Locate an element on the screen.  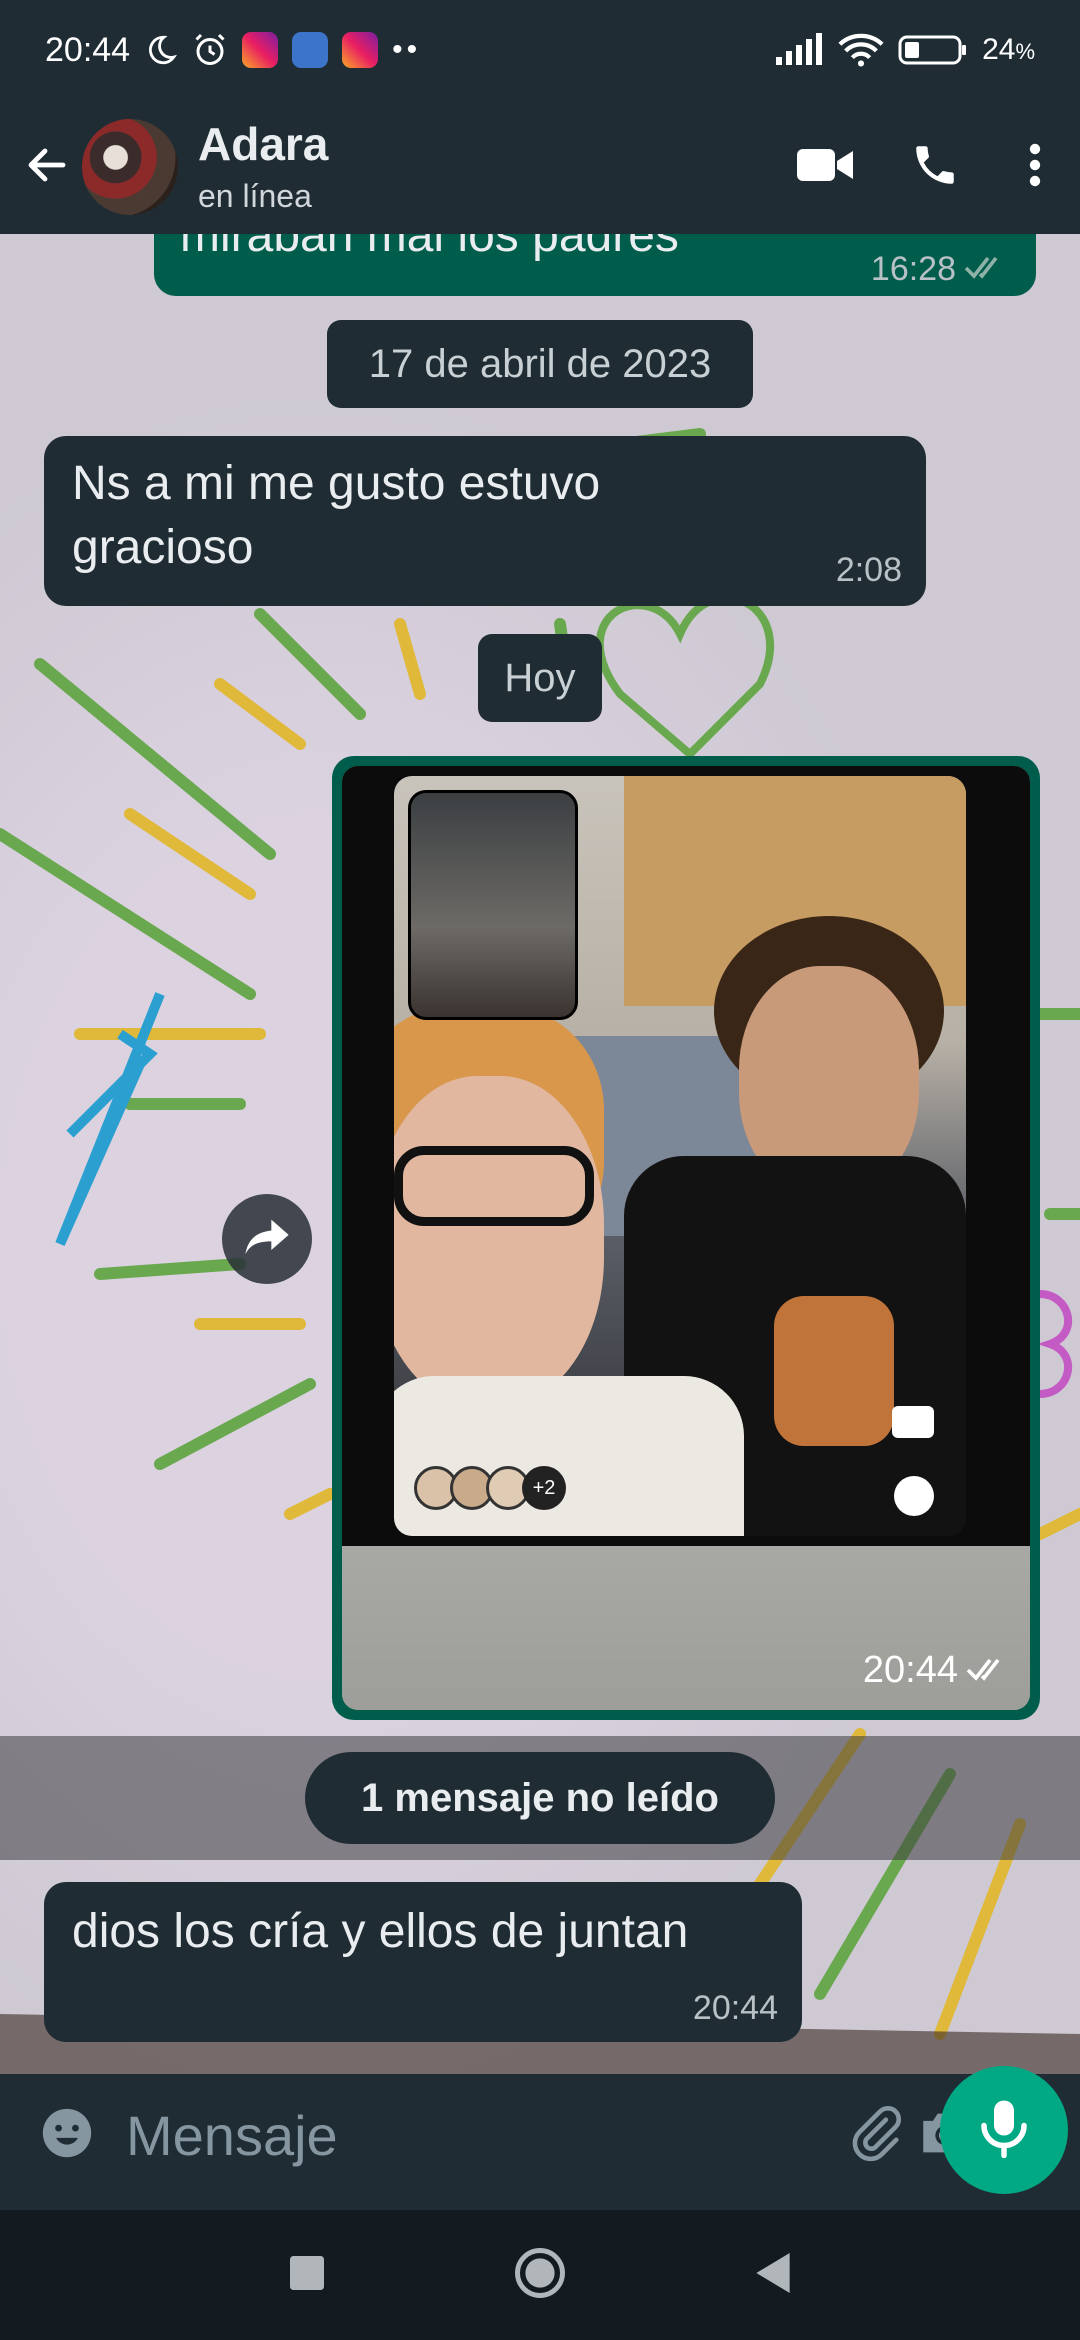
status-bar: 20:44 •• 24% is located at coordinates (540, 50).